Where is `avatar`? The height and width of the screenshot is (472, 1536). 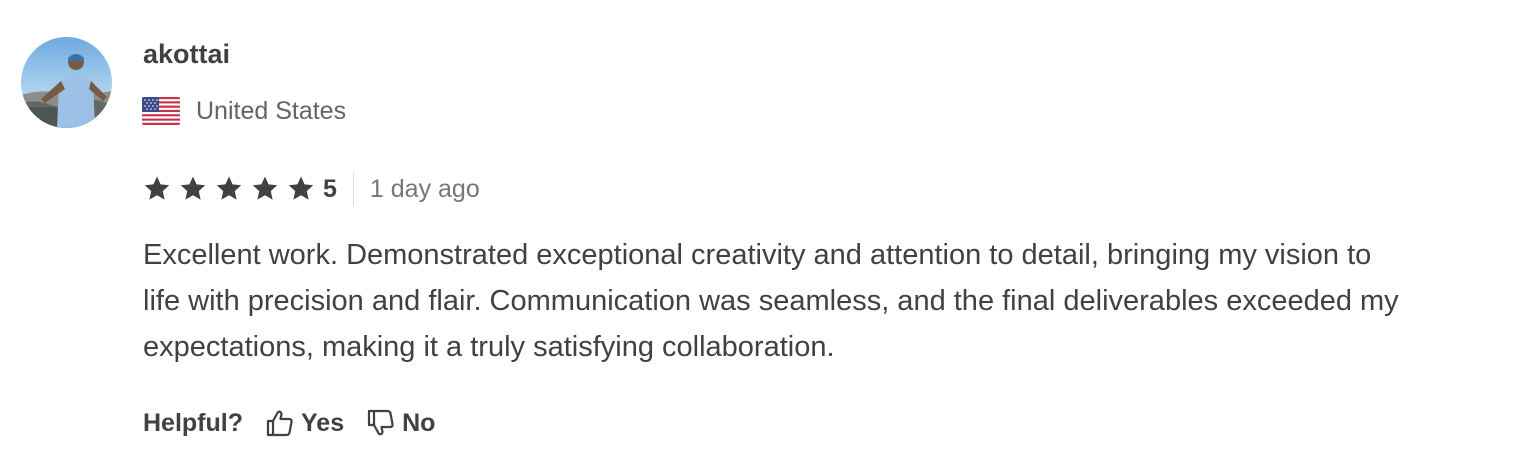
avatar is located at coordinates (66, 82).